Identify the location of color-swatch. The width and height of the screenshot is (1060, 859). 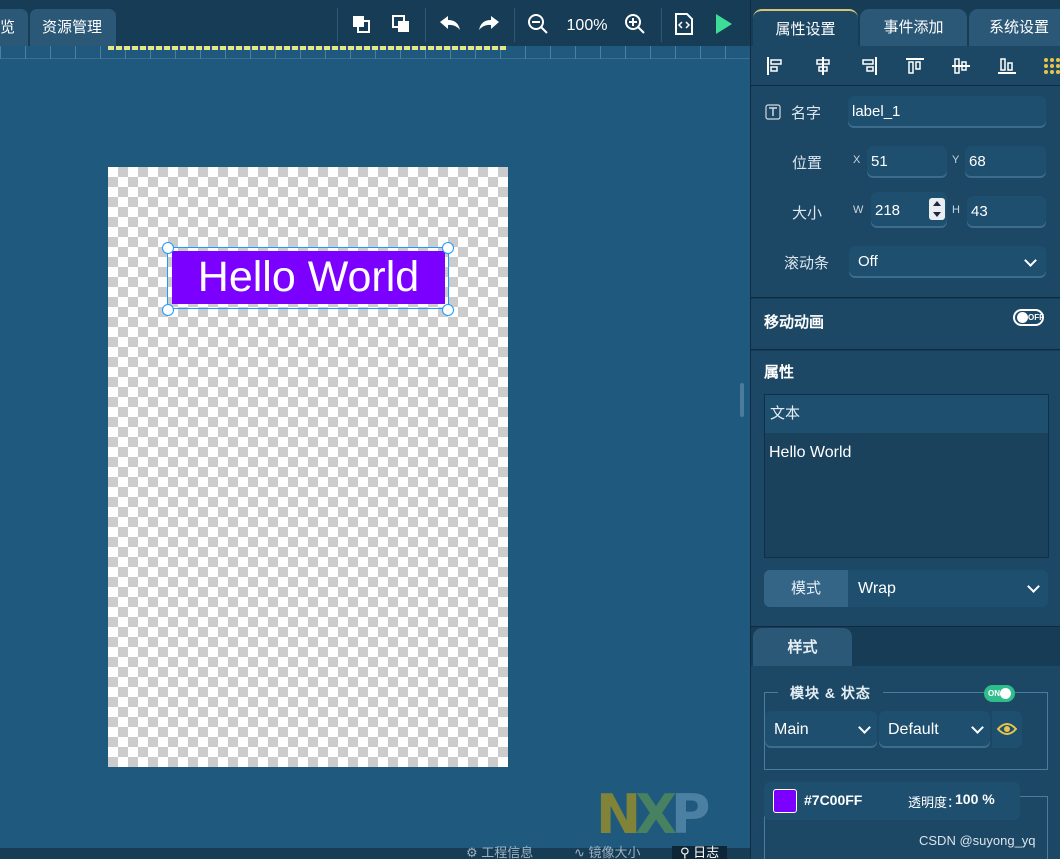
(785, 801).